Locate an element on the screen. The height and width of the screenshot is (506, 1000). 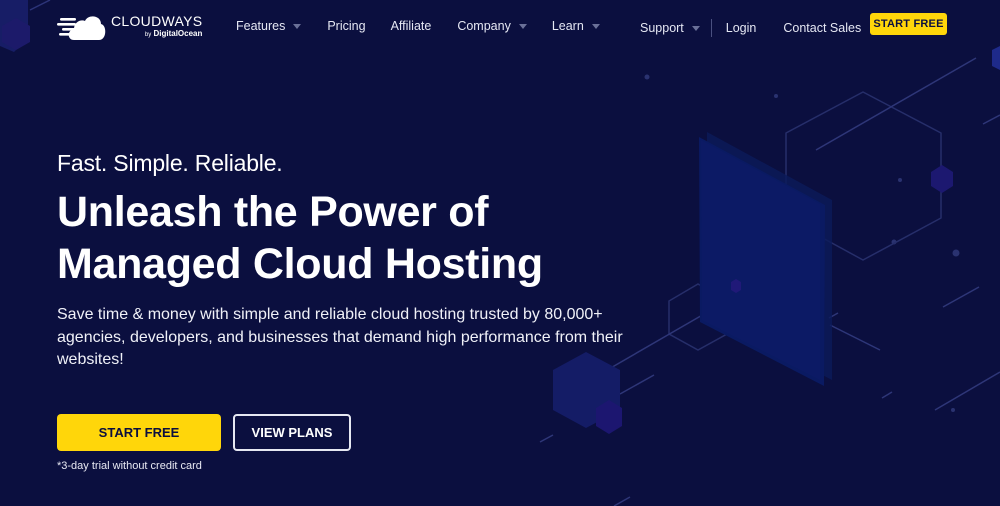
nav-label: Login is located at coordinates (741, 28).